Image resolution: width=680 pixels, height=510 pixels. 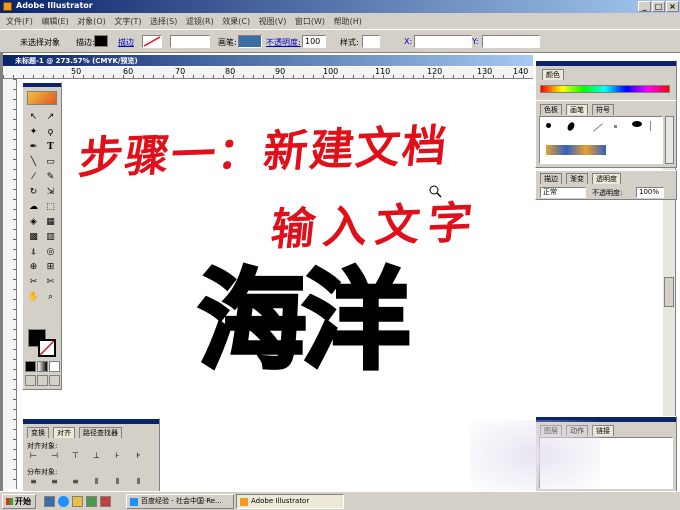 I want to click on minimize-button: _, so click(x=644, y=6).